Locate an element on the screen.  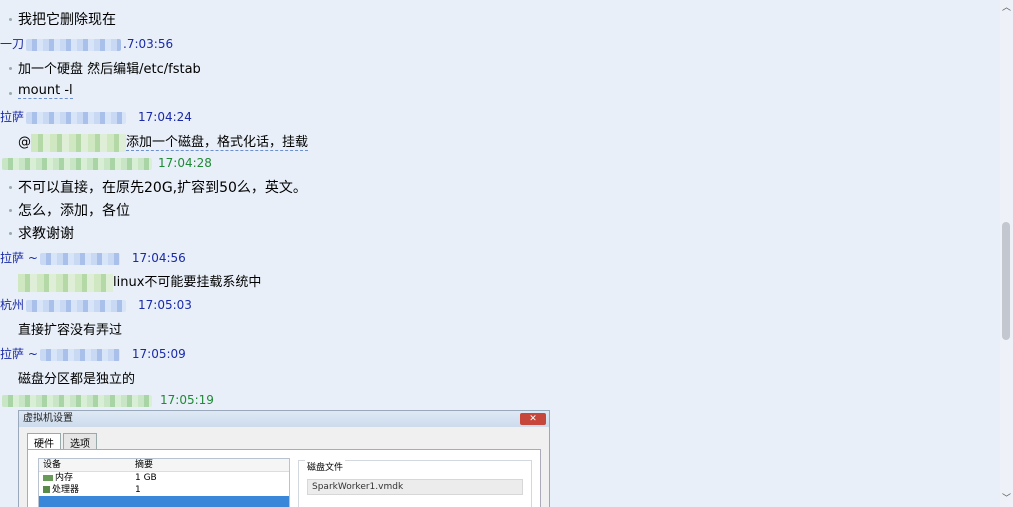
message-text: 加一个硬盘 然后编辑/etc/fstab is located at coordinates (109, 69).